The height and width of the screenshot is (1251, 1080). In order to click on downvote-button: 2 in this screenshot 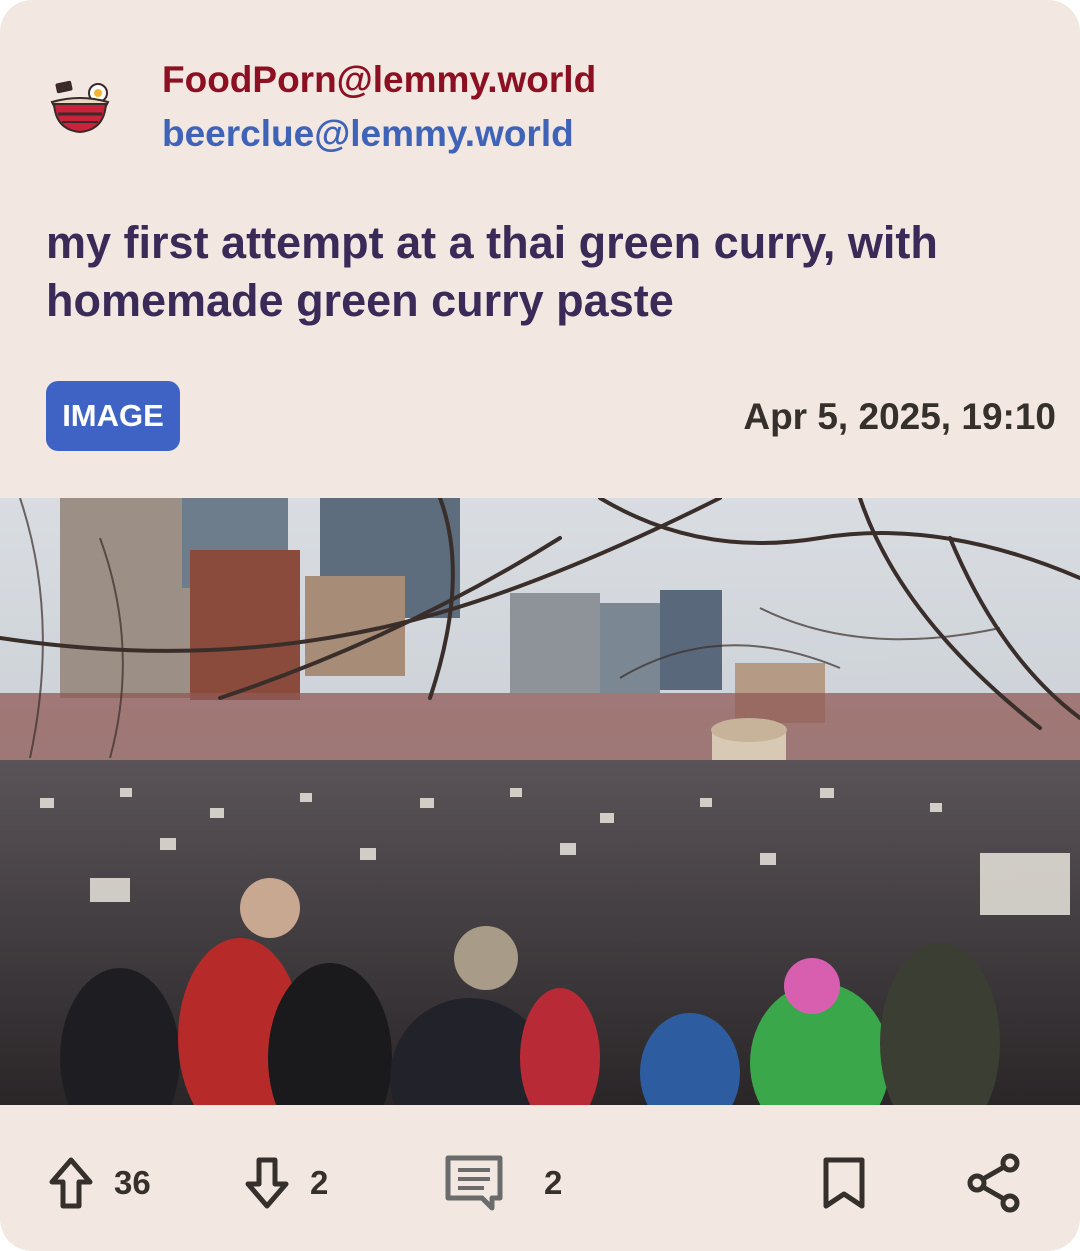, I will do `click(286, 1183)`.